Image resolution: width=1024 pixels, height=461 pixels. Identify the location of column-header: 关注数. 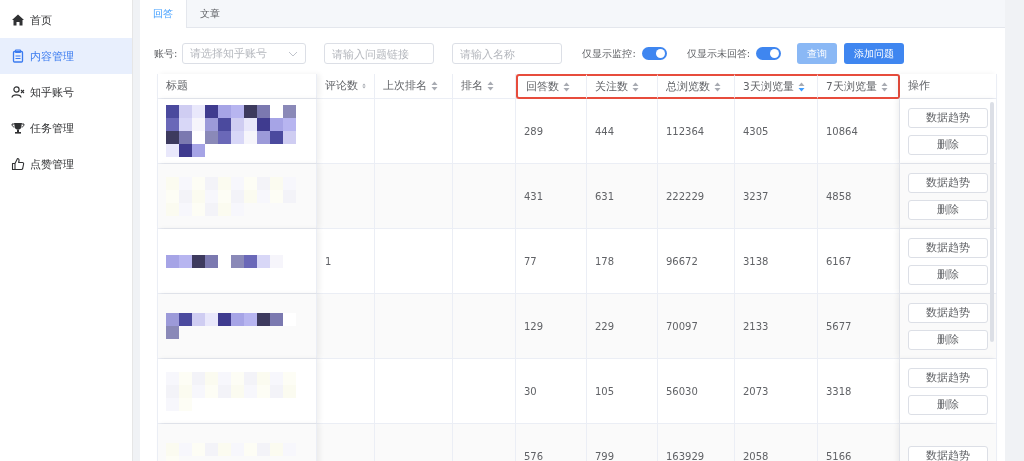
(622, 86).